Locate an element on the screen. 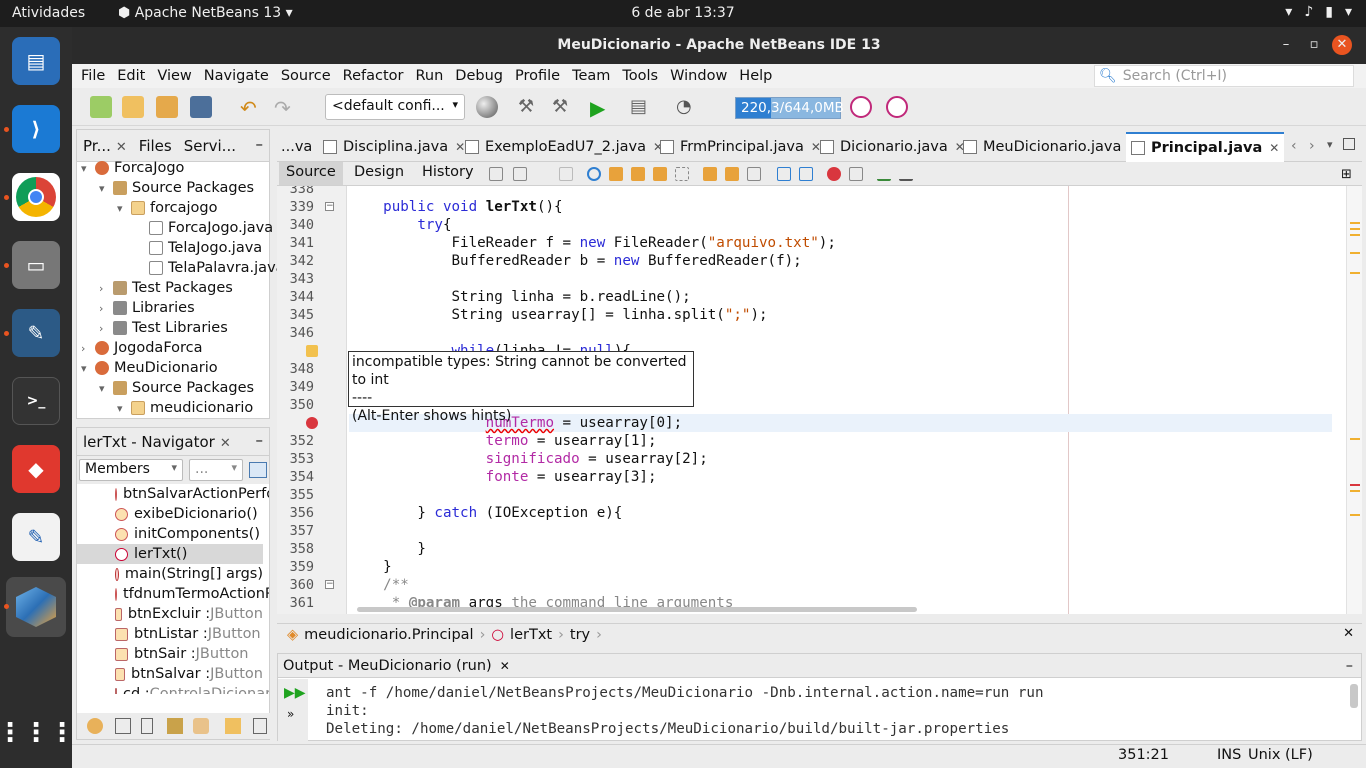 This screenshot has height=768, width=1366. find-icon is located at coordinates (594, 174).